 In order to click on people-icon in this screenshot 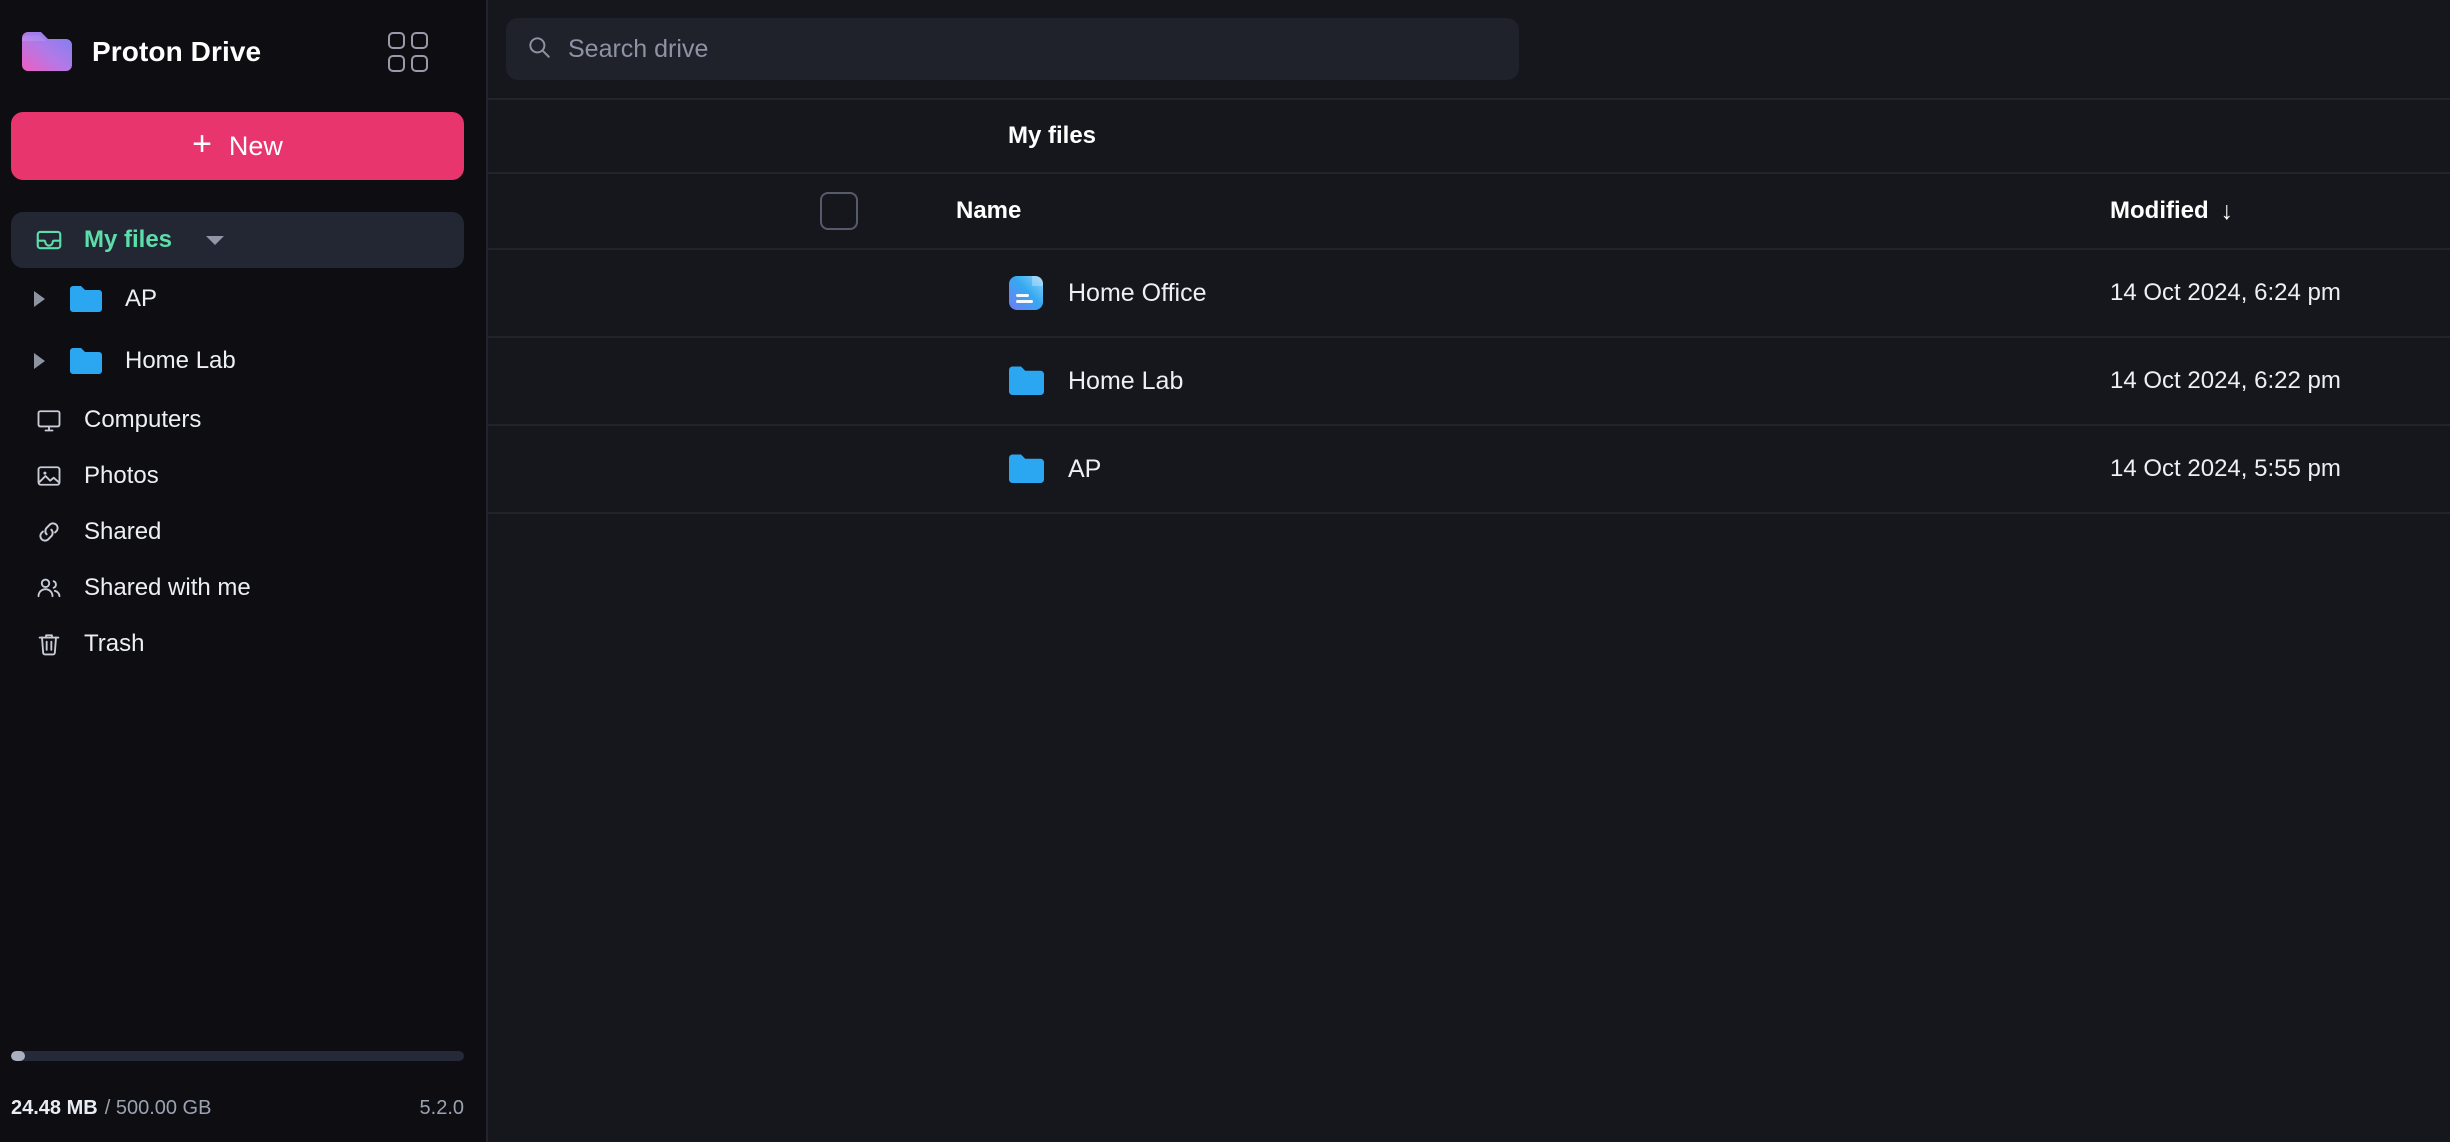, I will do `click(49, 588)`.